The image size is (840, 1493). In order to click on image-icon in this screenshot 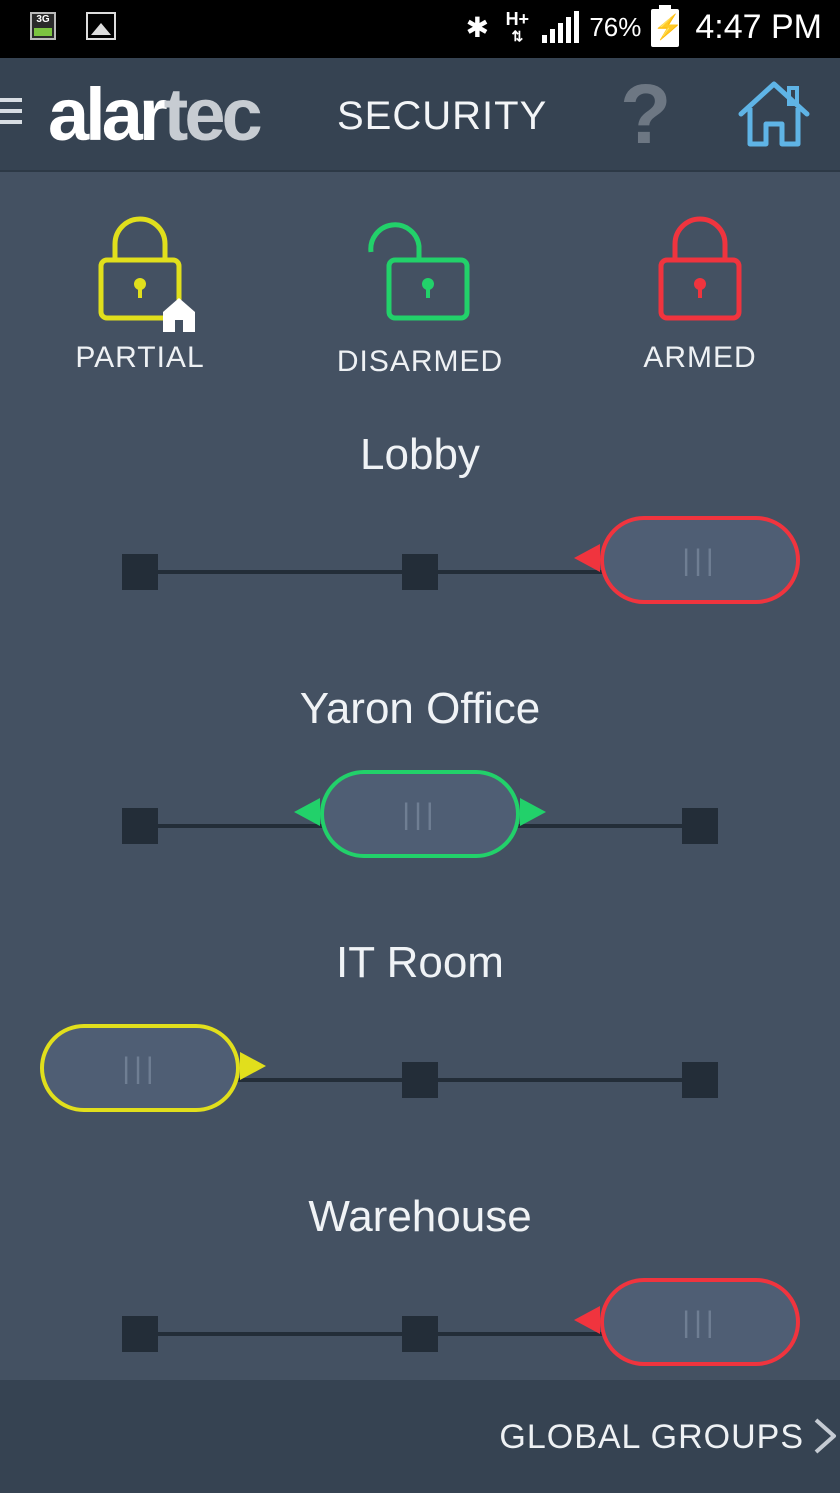, I will do `click(101, 26)`.